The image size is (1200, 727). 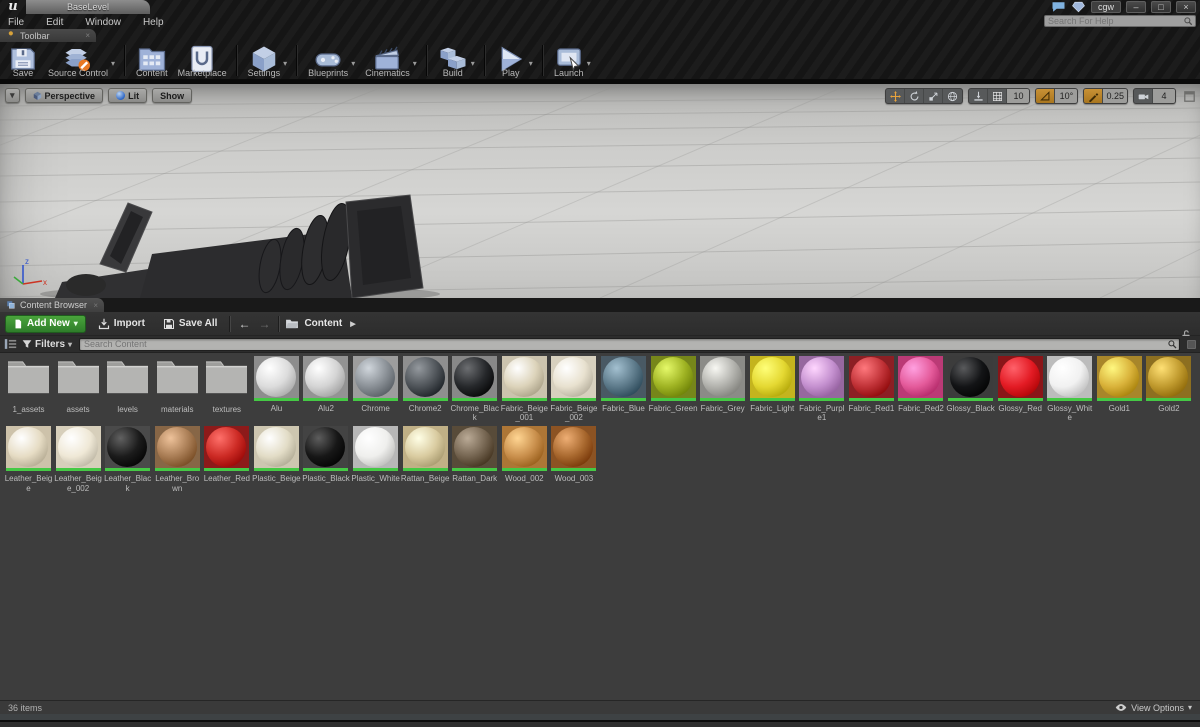 I want to click on asset-tile: Fabric_Red2, so click(x=920, y=389).